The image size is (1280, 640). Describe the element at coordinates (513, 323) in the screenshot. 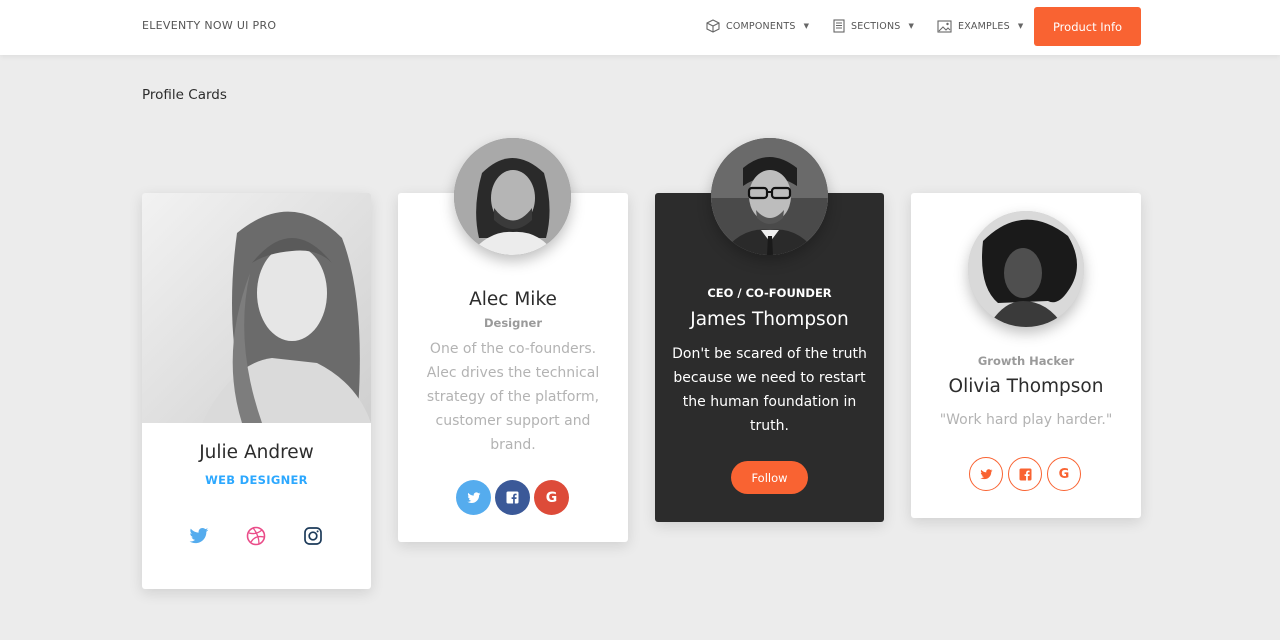

I see `profile-role: Designer` at that location.